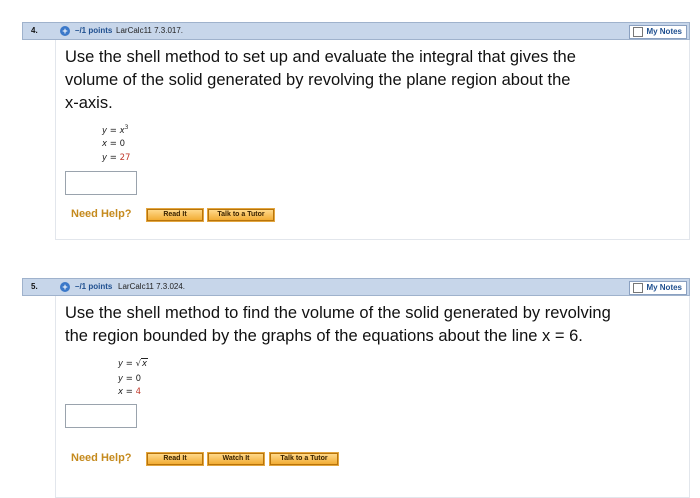 This screenshot has height=498, width=700. Describe the element at coordinates (129, 379) in the screenshot. I see `equation: y = 0` at that location.